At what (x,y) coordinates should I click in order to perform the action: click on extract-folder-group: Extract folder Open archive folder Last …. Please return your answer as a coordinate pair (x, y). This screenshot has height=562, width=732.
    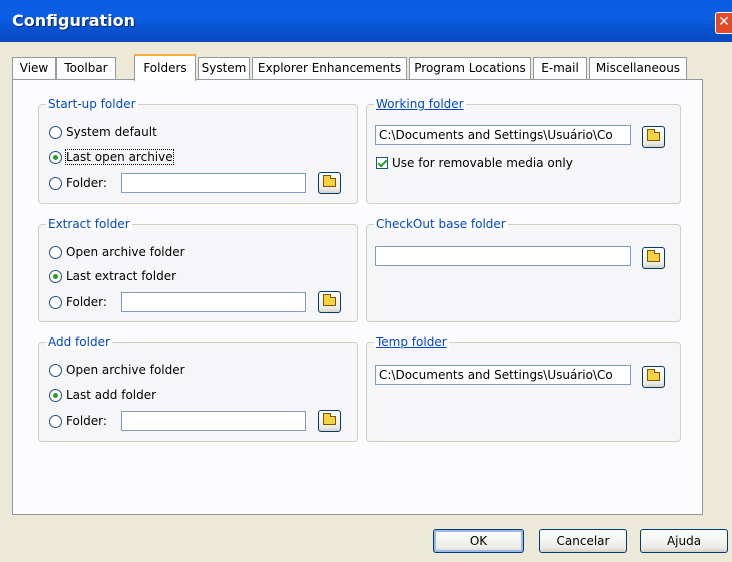
    Looking at the image, I should click on (198, 269).